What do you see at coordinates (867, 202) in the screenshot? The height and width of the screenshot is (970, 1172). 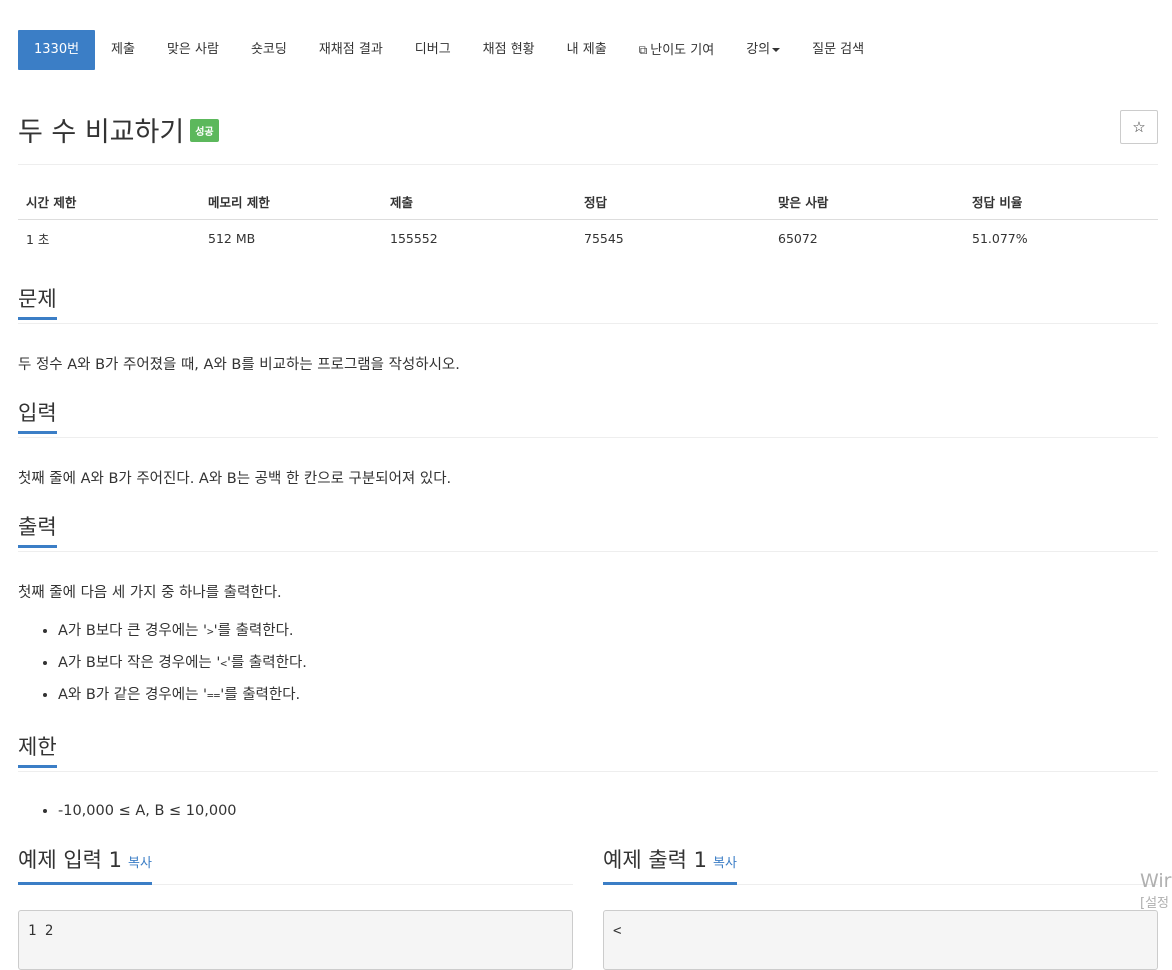 I see `header-solved-users: 맞은 사람` at bounding box center [867, 202].